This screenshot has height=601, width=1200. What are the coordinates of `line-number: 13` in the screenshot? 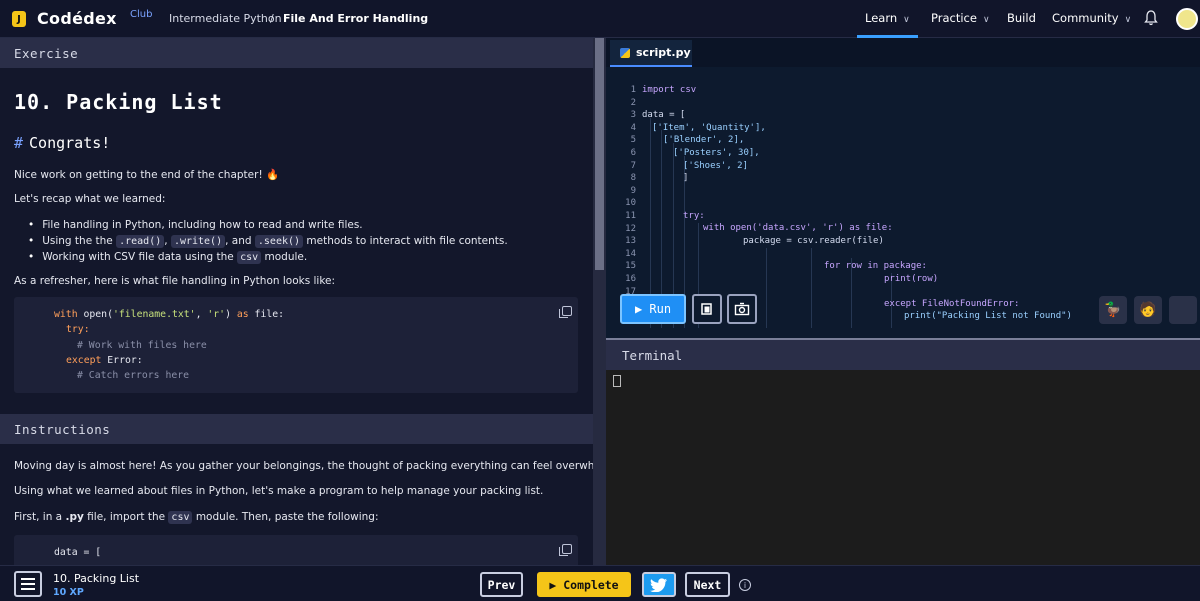 It's located at (630, 241).